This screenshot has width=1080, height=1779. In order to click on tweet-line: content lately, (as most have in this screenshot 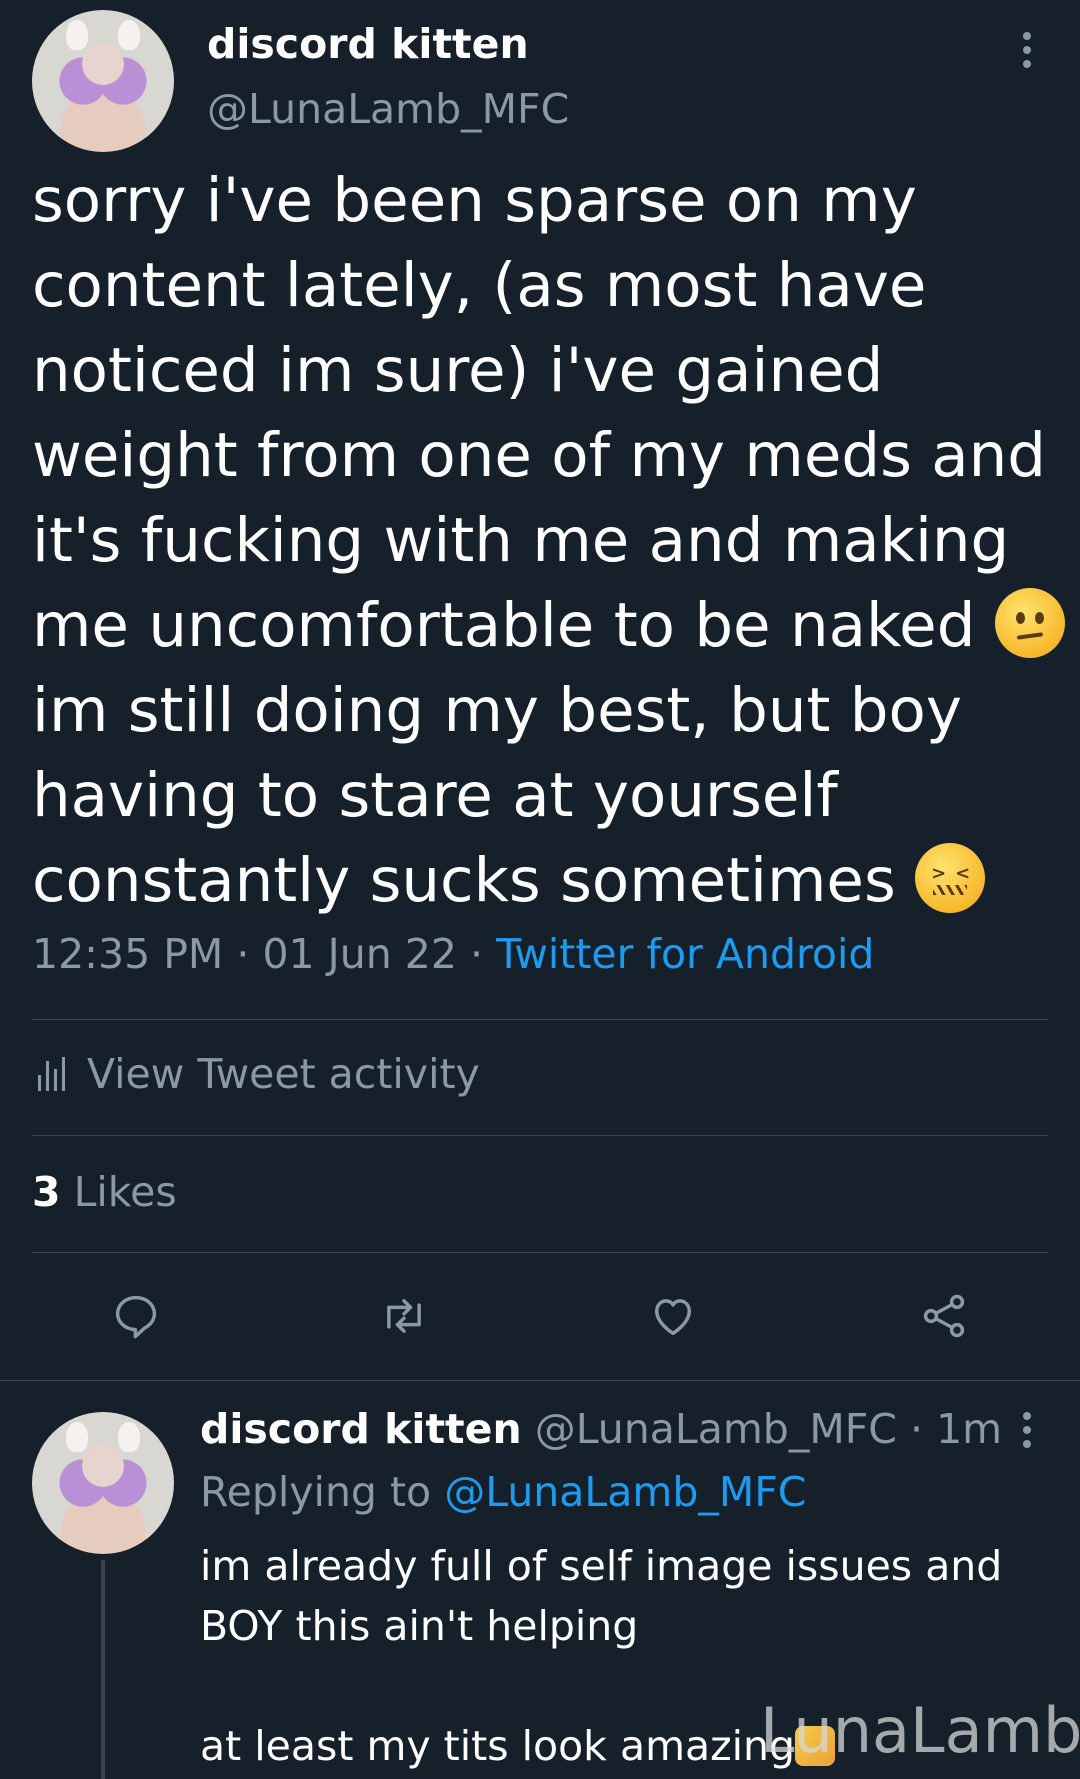, I will do `click(479, 285)`.